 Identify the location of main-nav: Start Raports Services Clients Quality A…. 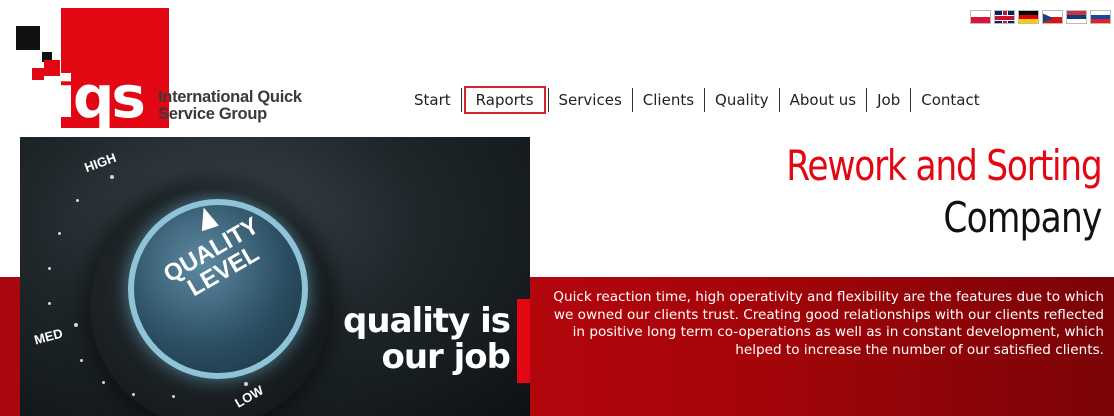
(697, 100).